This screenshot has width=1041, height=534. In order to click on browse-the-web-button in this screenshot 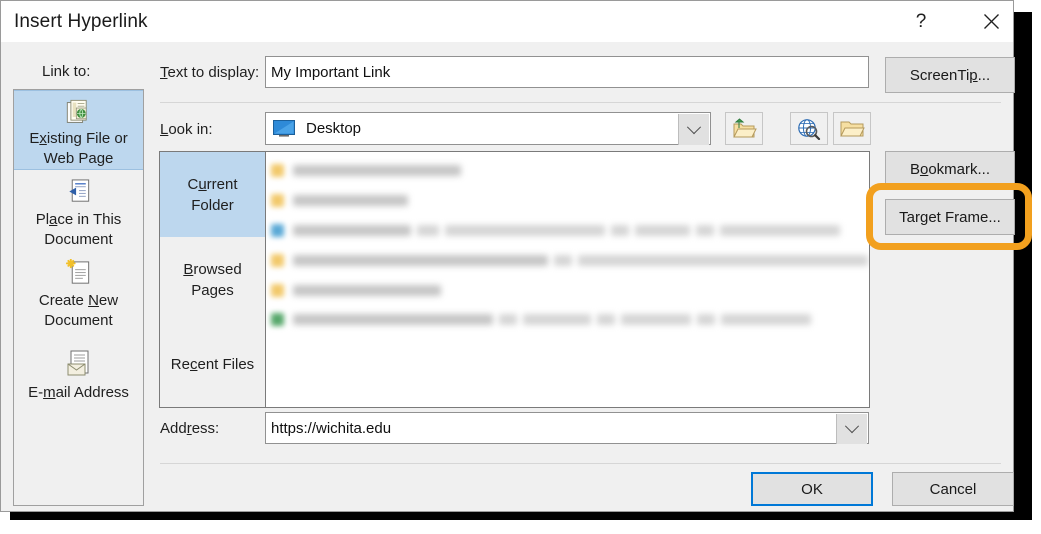, I will do `click(809, 128)`.